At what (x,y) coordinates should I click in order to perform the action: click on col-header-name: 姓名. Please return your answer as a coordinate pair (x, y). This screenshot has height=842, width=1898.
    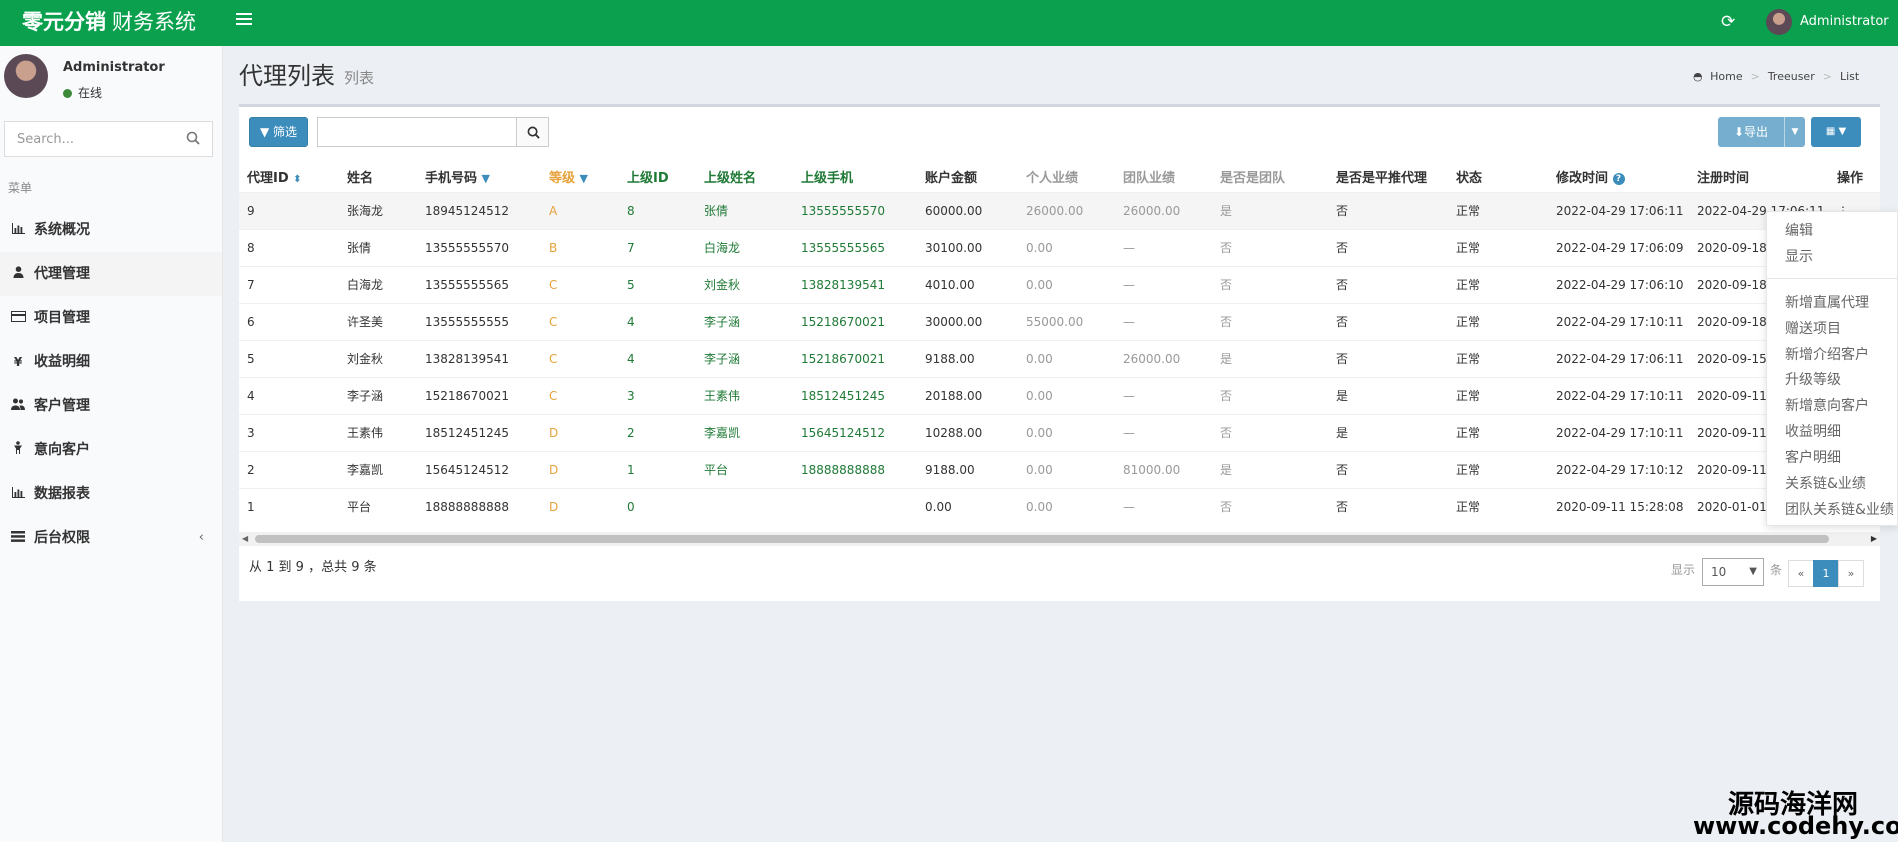
    Looking at the image, I should click on (360, 179).